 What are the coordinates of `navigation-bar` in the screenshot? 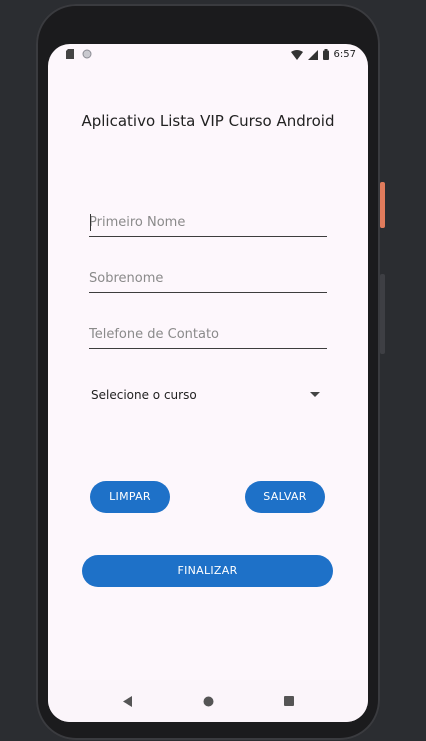 It's located at (208, 701).